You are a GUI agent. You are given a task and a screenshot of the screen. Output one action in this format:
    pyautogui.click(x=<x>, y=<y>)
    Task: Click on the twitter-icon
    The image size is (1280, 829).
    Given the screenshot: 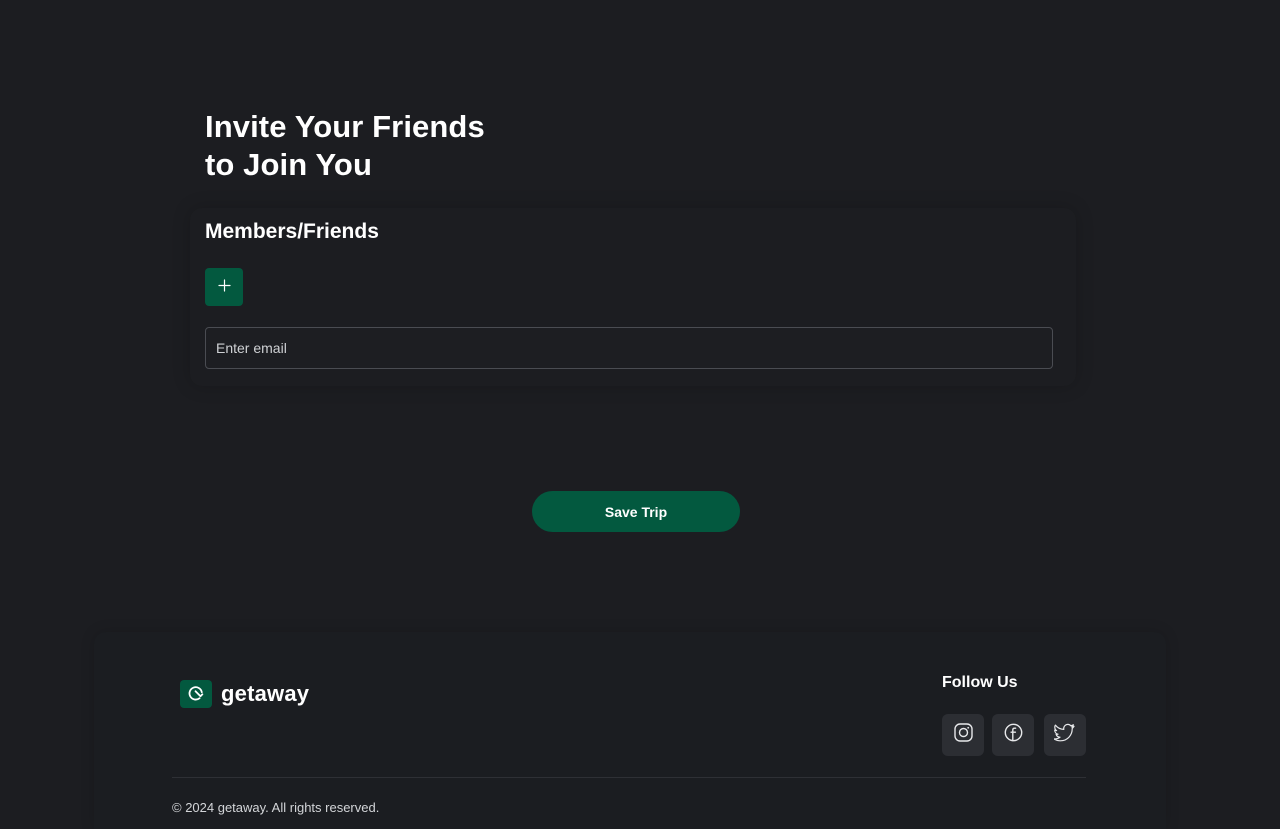 What is the action you would take?
    pyautogui.click(x=1064, y=735)
    